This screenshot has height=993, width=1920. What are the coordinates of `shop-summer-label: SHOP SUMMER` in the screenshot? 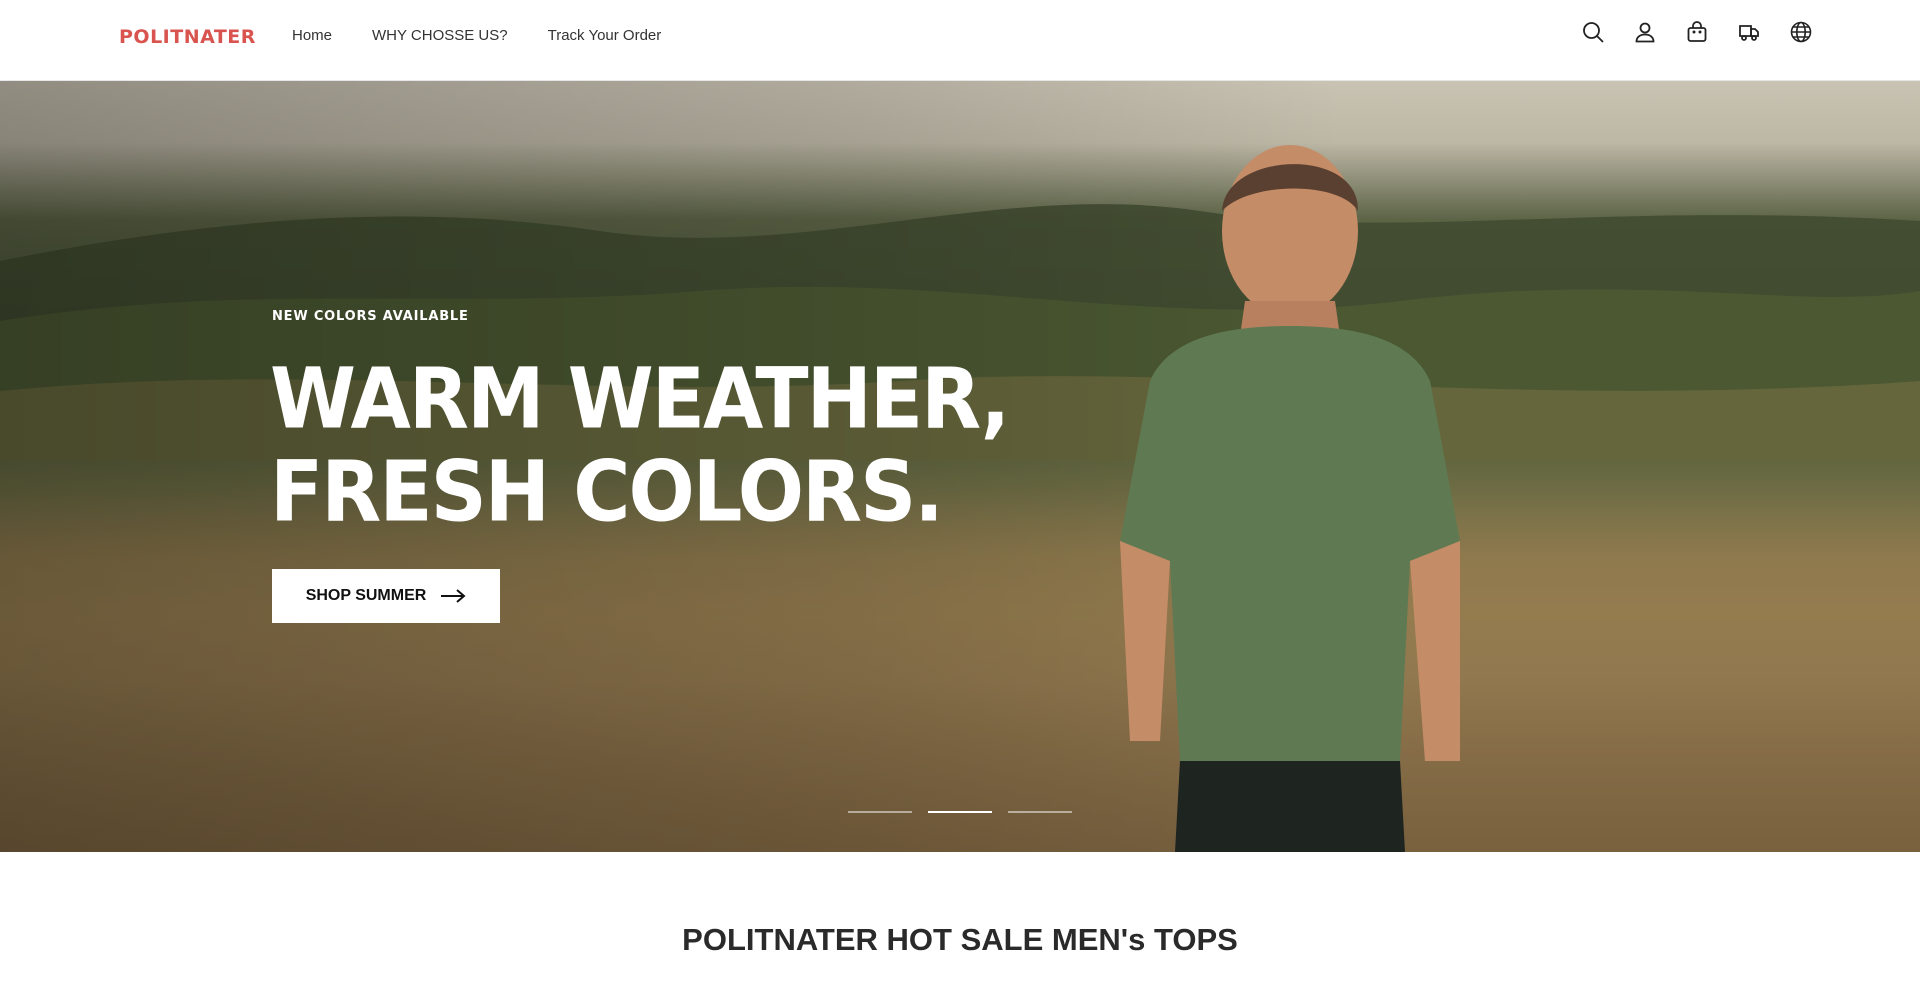 It's located at (366, 595).